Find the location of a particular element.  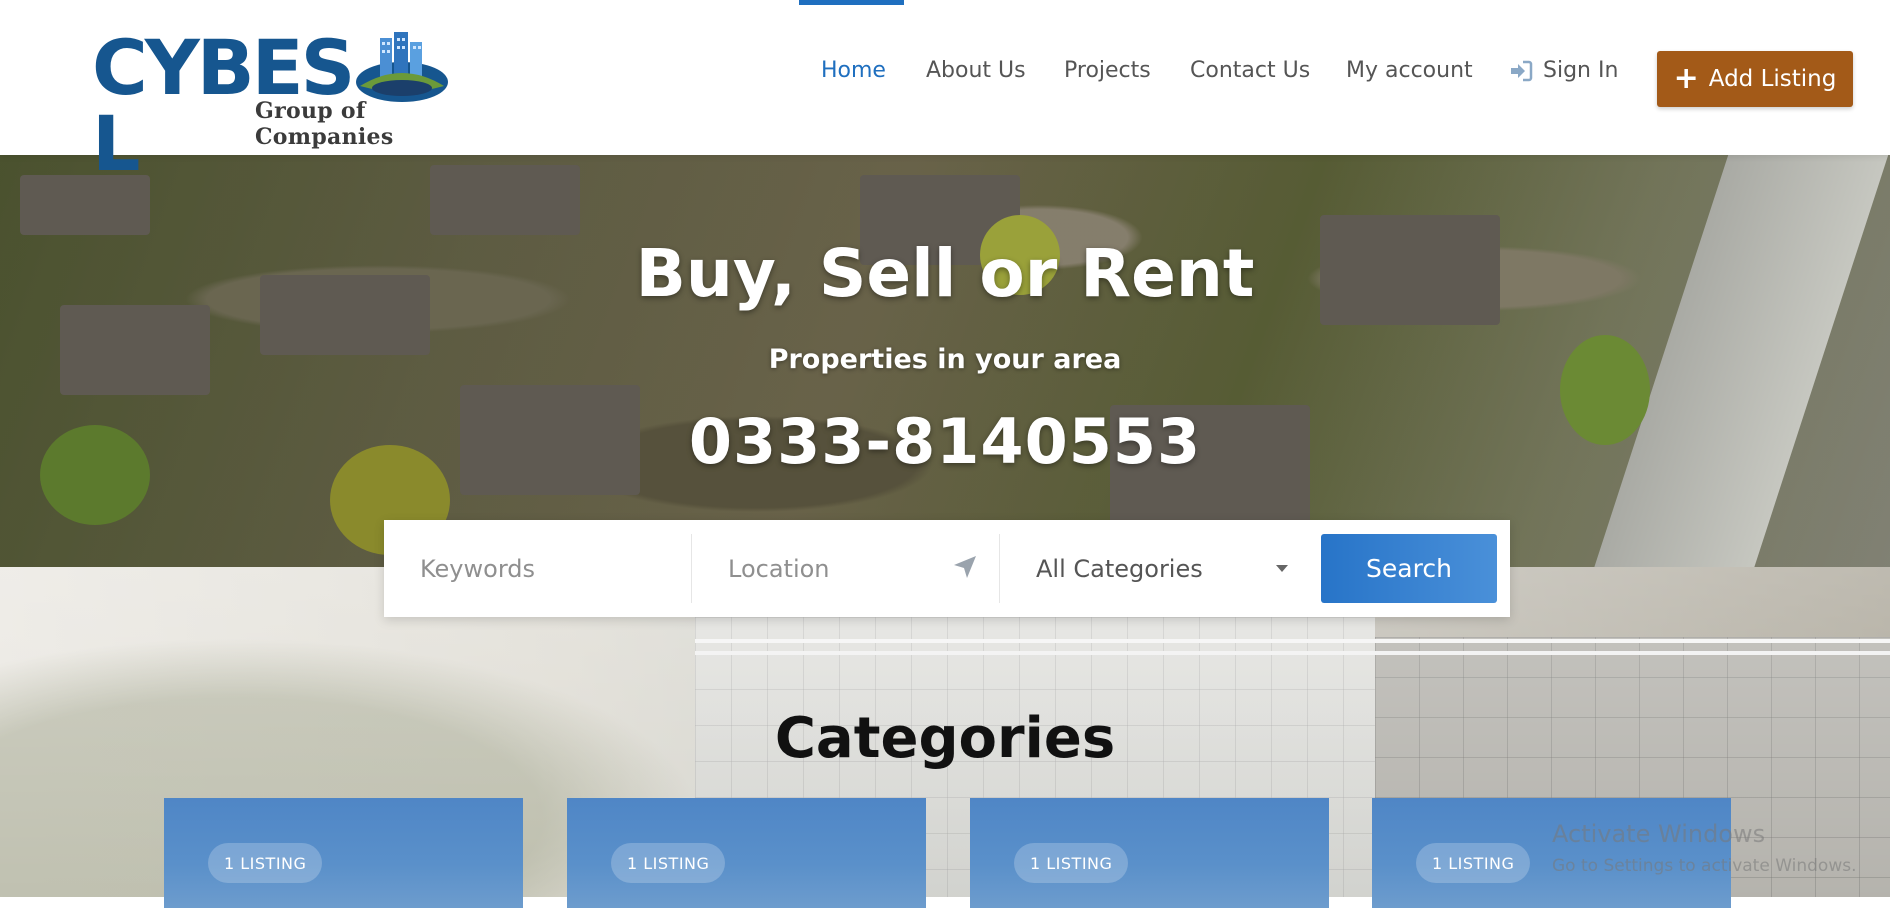

watermark-subtitle: Go to Settings to activate Windows. is located at coordinates (1704, 866).